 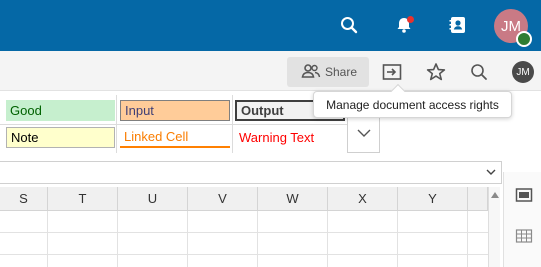 I want to click on column-label: V, so click(x=222, y=198).